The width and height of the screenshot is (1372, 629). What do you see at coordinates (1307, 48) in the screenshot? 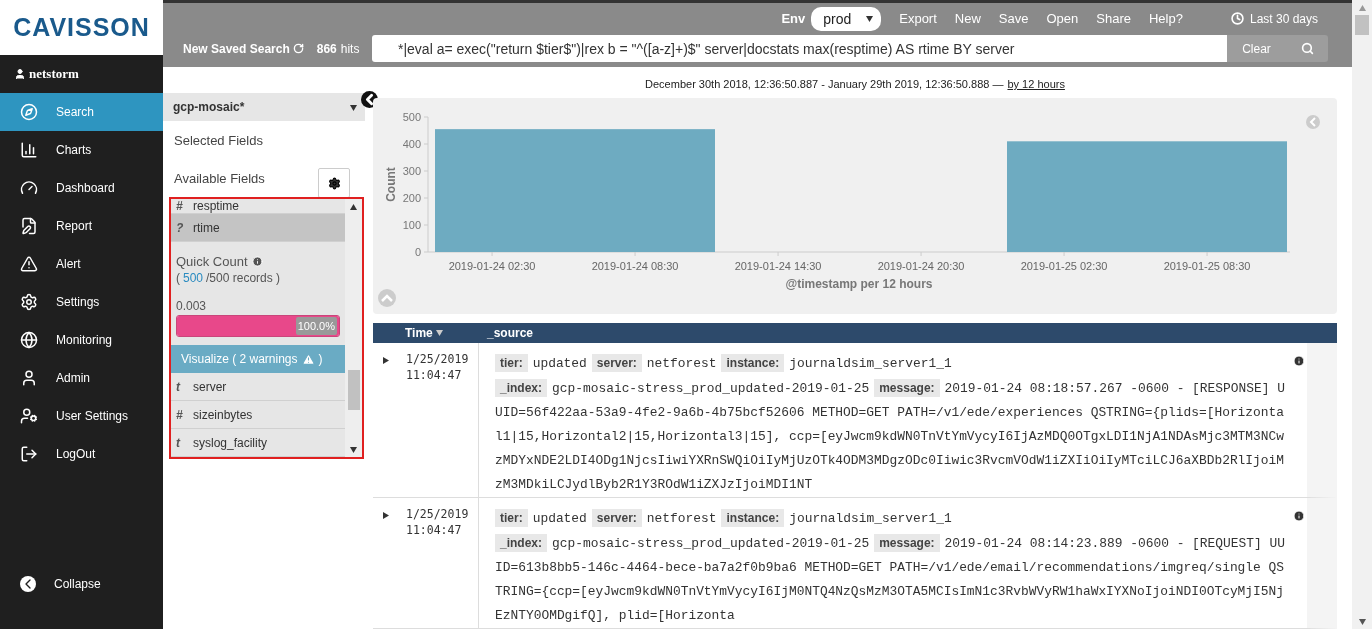
I see `search-icon` at bounding box center [1307, 48].